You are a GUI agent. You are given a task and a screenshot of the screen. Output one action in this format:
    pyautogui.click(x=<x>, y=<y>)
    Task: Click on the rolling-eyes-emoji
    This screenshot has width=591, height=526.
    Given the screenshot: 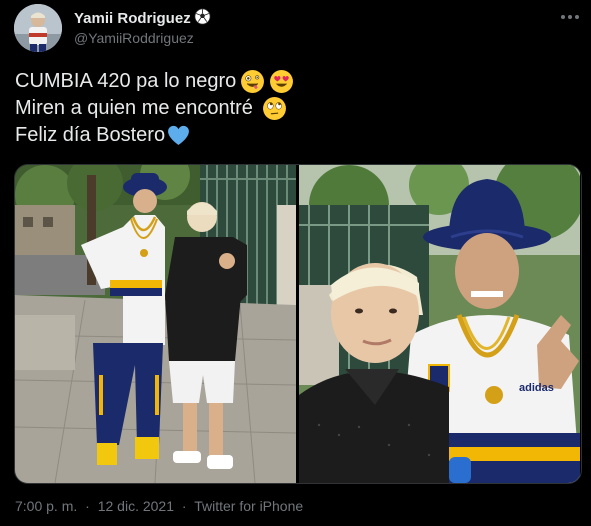 What is the action you would take?
    pyautogui.click(x=274, y=108)
    